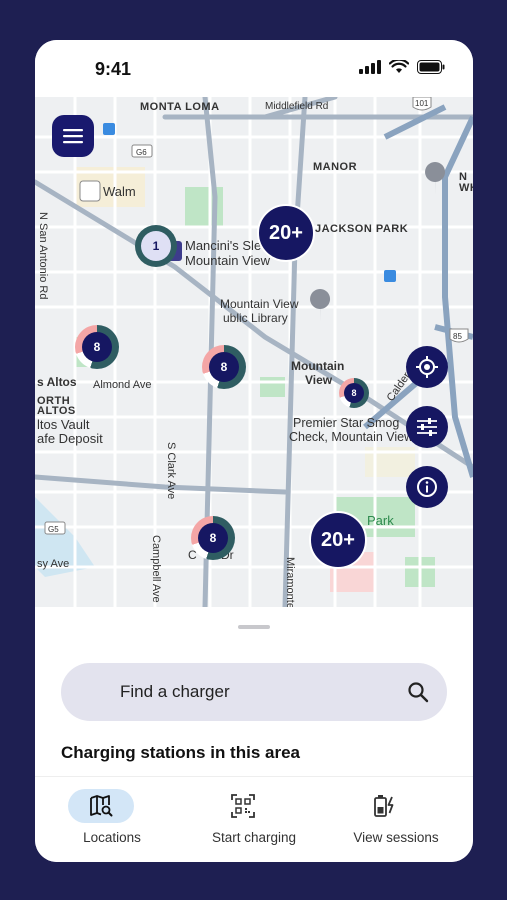  I want to click on map-label: Campbell Ave, so click(156, 569).